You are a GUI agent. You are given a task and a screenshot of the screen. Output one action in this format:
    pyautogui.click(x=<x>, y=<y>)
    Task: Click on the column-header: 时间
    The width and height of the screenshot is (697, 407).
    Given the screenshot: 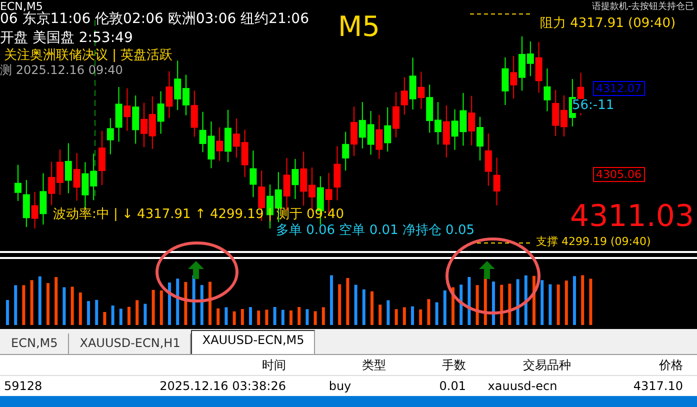 What is the action you would take?
    pyautogui.click(x=180, y=365)
    